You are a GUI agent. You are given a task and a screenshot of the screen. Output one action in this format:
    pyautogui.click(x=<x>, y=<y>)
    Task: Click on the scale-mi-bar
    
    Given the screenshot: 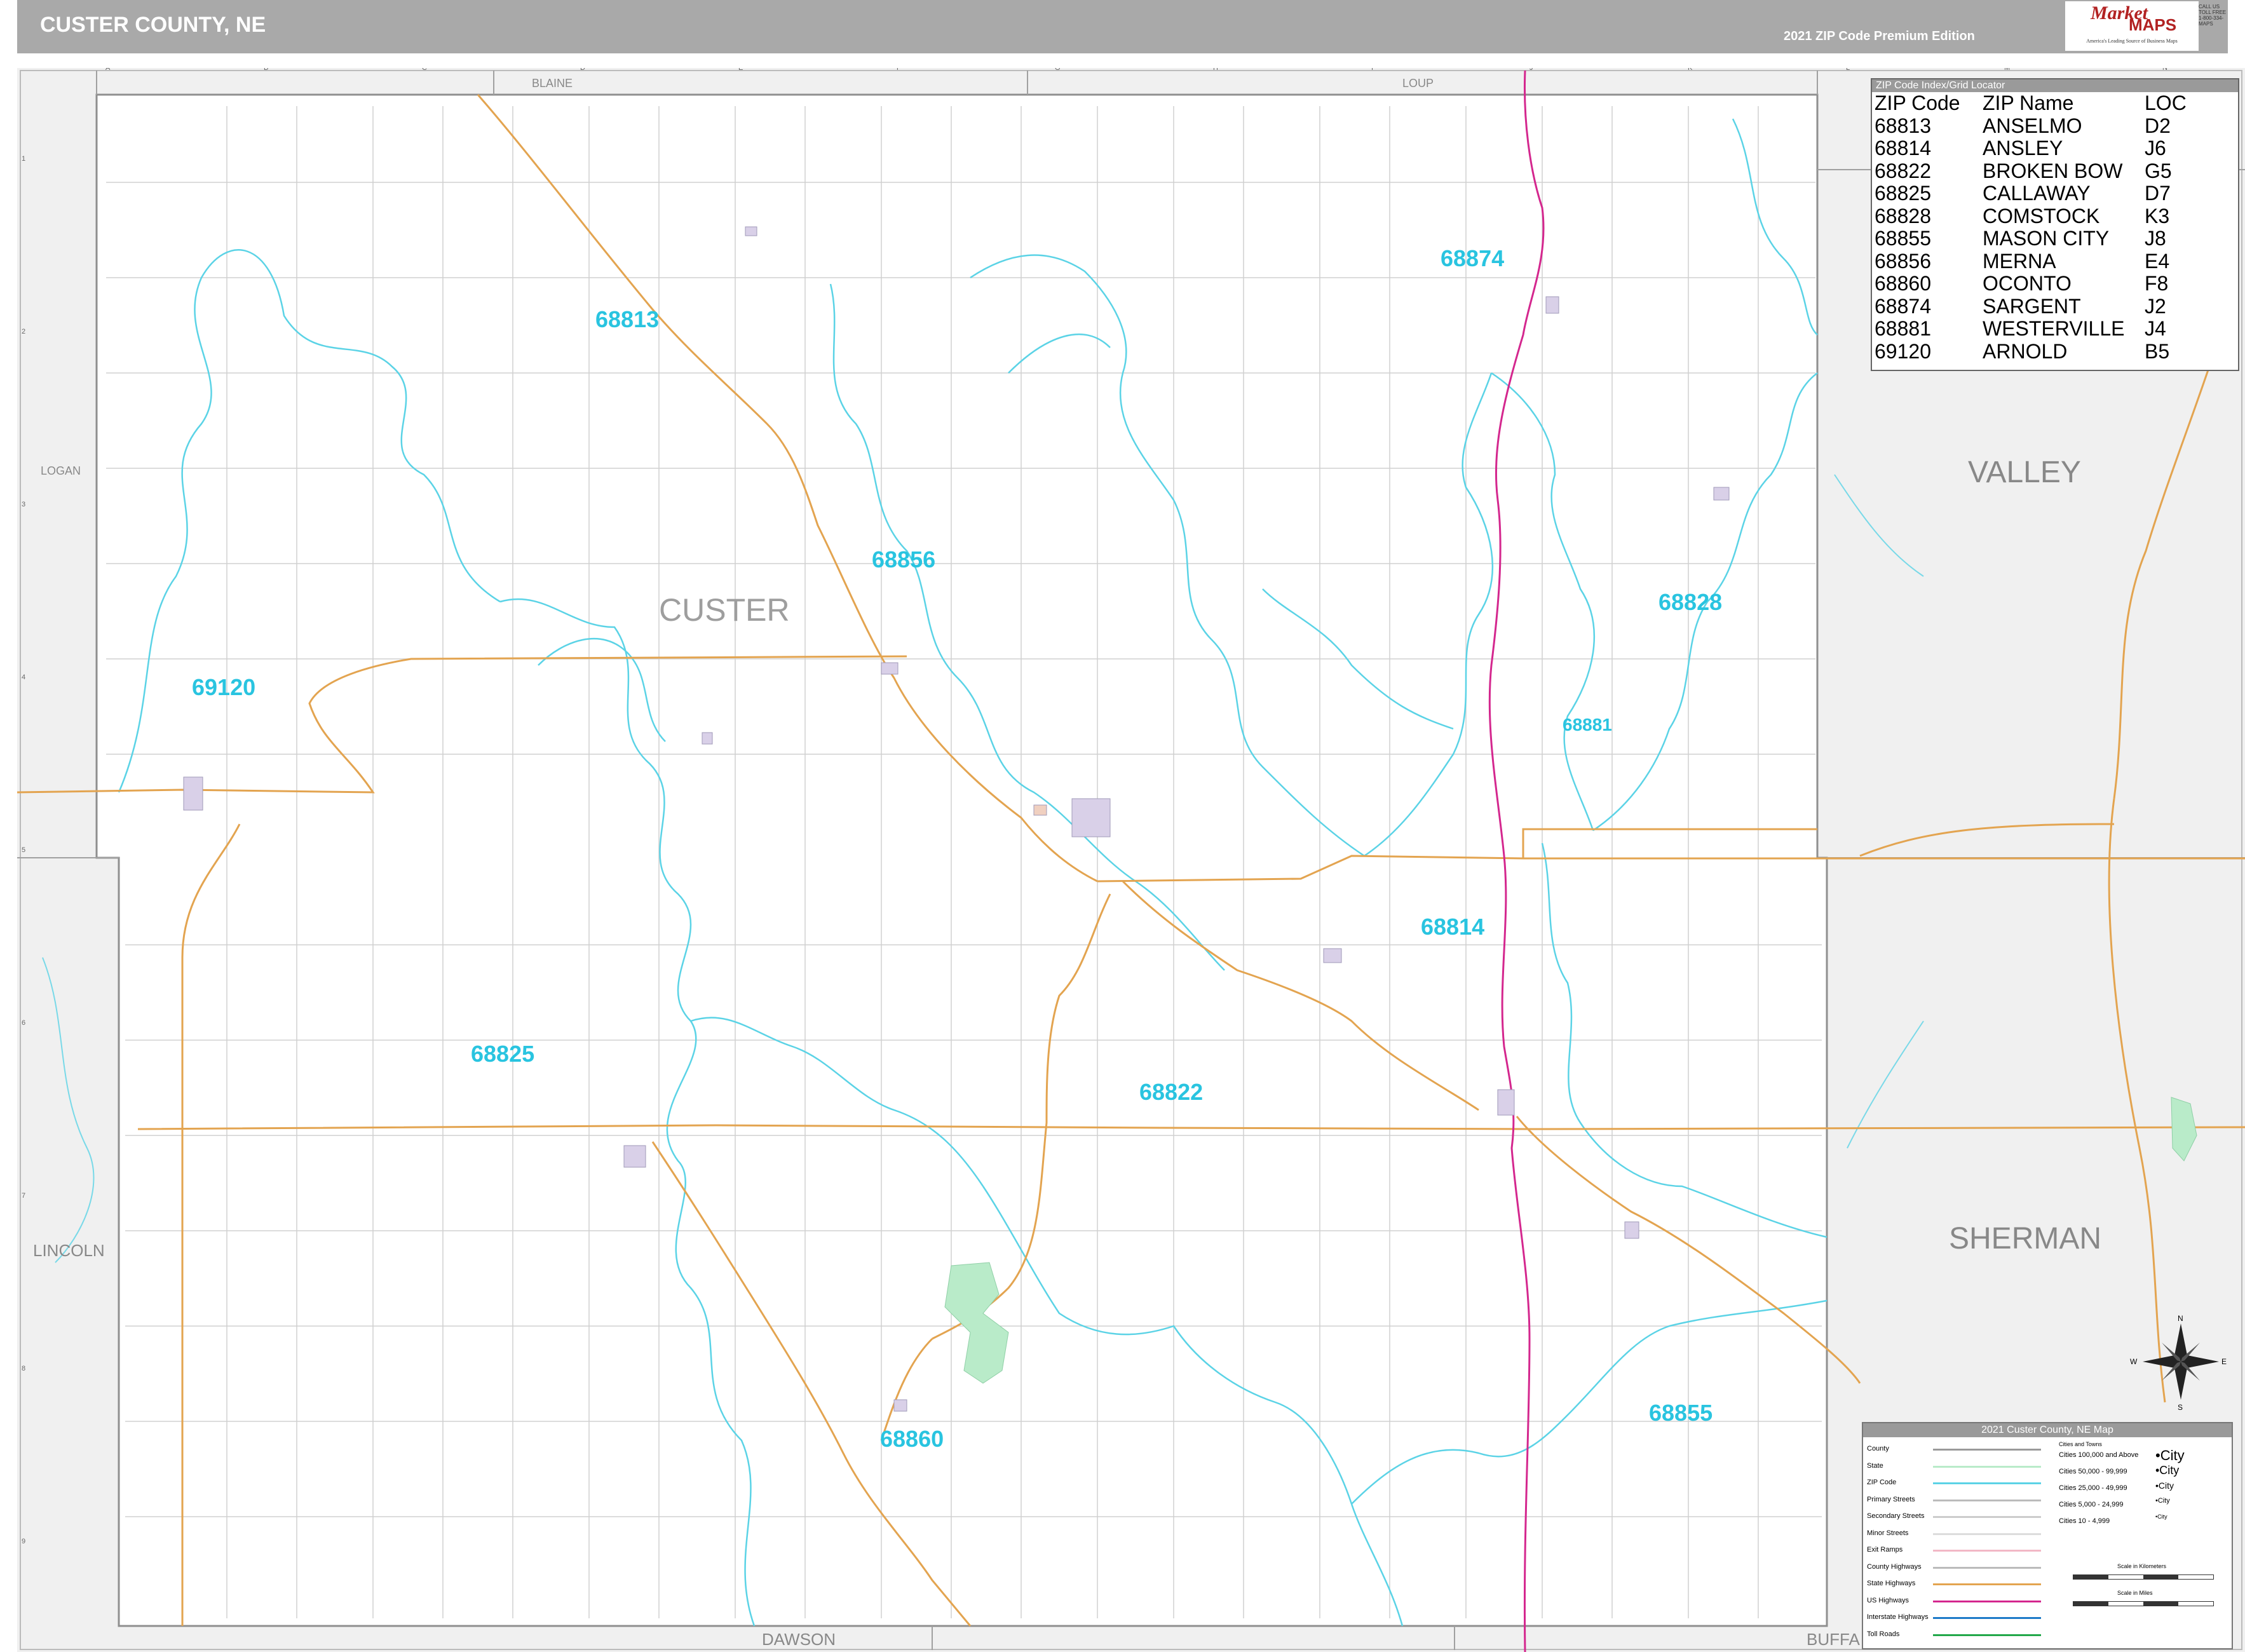 What is the action you would take?
    pyautogui.click(x=2143, y=1603)
    